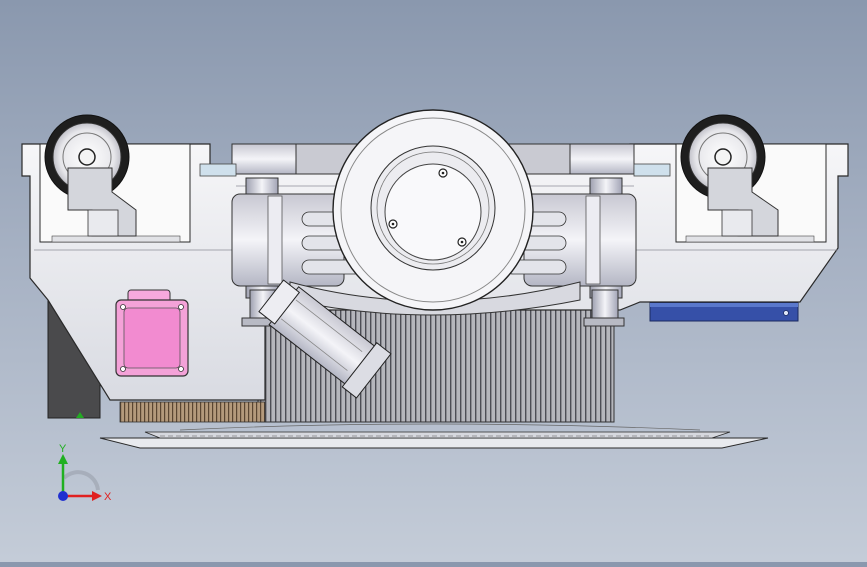 Image resolution: width=867 pixels, height=567 pixels. Describe the element at coordinates (192, 412) in the screenshot. I see `heatsink-lower` at that location.